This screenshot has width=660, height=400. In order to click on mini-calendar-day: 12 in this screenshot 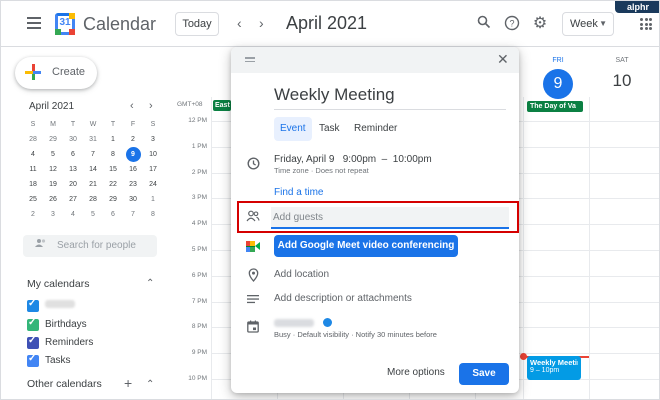, I will do `click(53, 169)`.